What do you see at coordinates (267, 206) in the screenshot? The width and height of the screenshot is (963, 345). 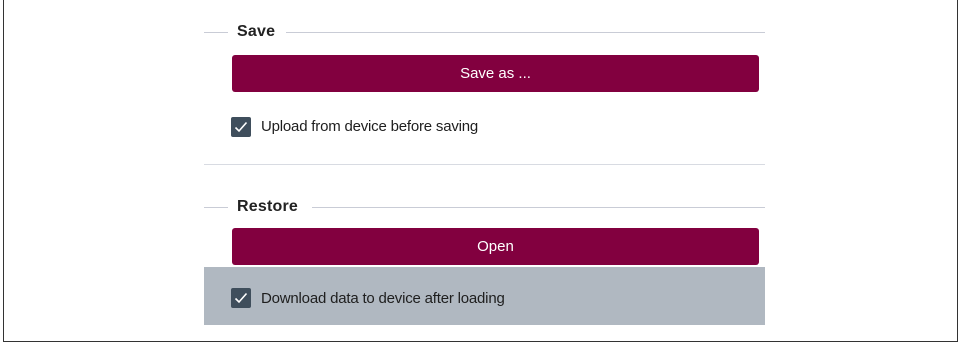 I see `restore-section-title: Restore` at bounding box center [267, 206].